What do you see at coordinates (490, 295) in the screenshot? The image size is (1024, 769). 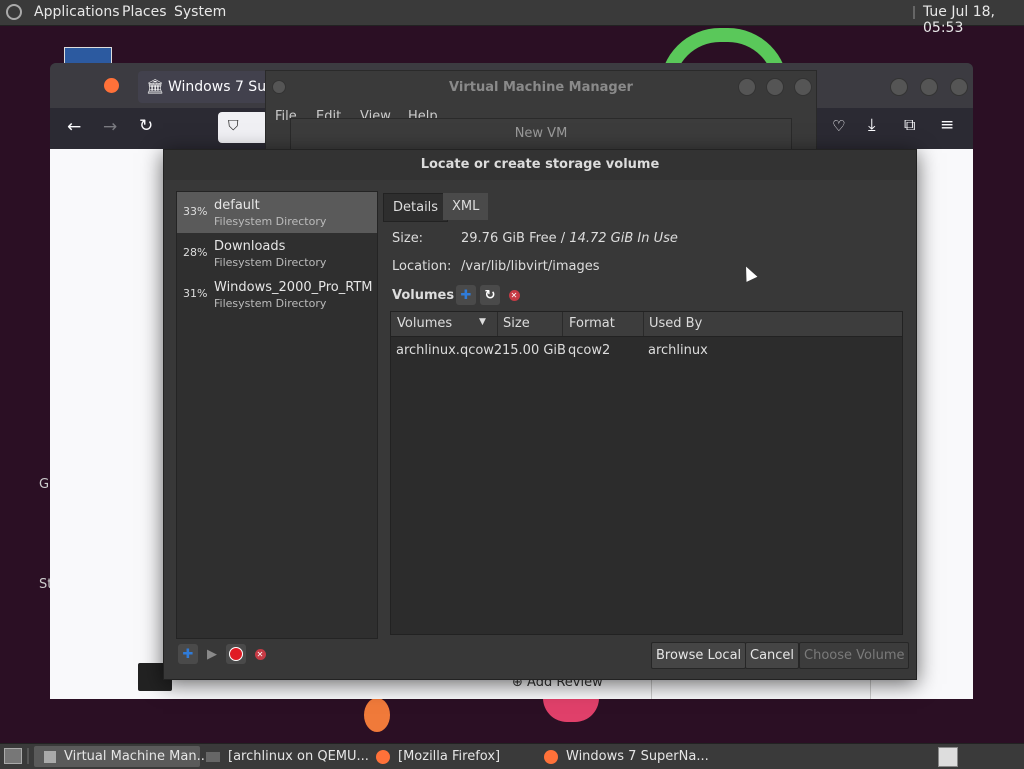 I see `refresh-volumes-icon: ↻` at bounding box center [490, 295].